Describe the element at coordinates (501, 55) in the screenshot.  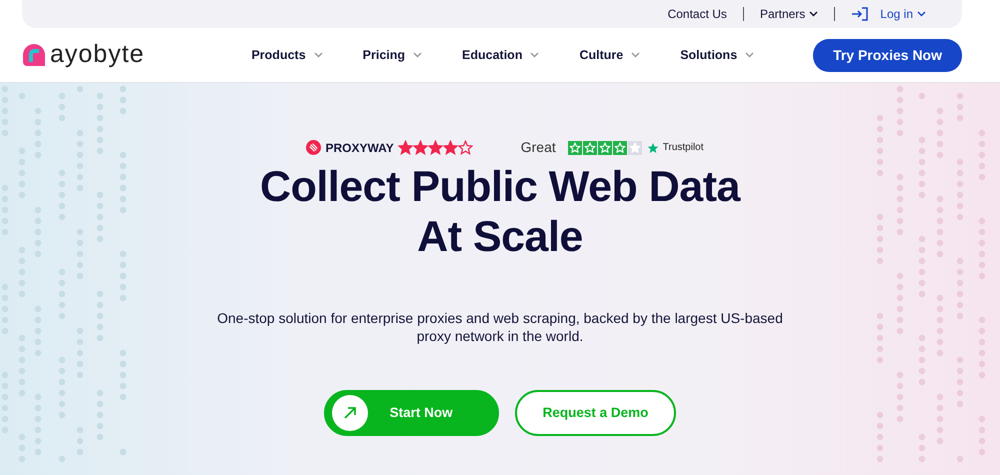
I see `nav-item: Education` at that location.